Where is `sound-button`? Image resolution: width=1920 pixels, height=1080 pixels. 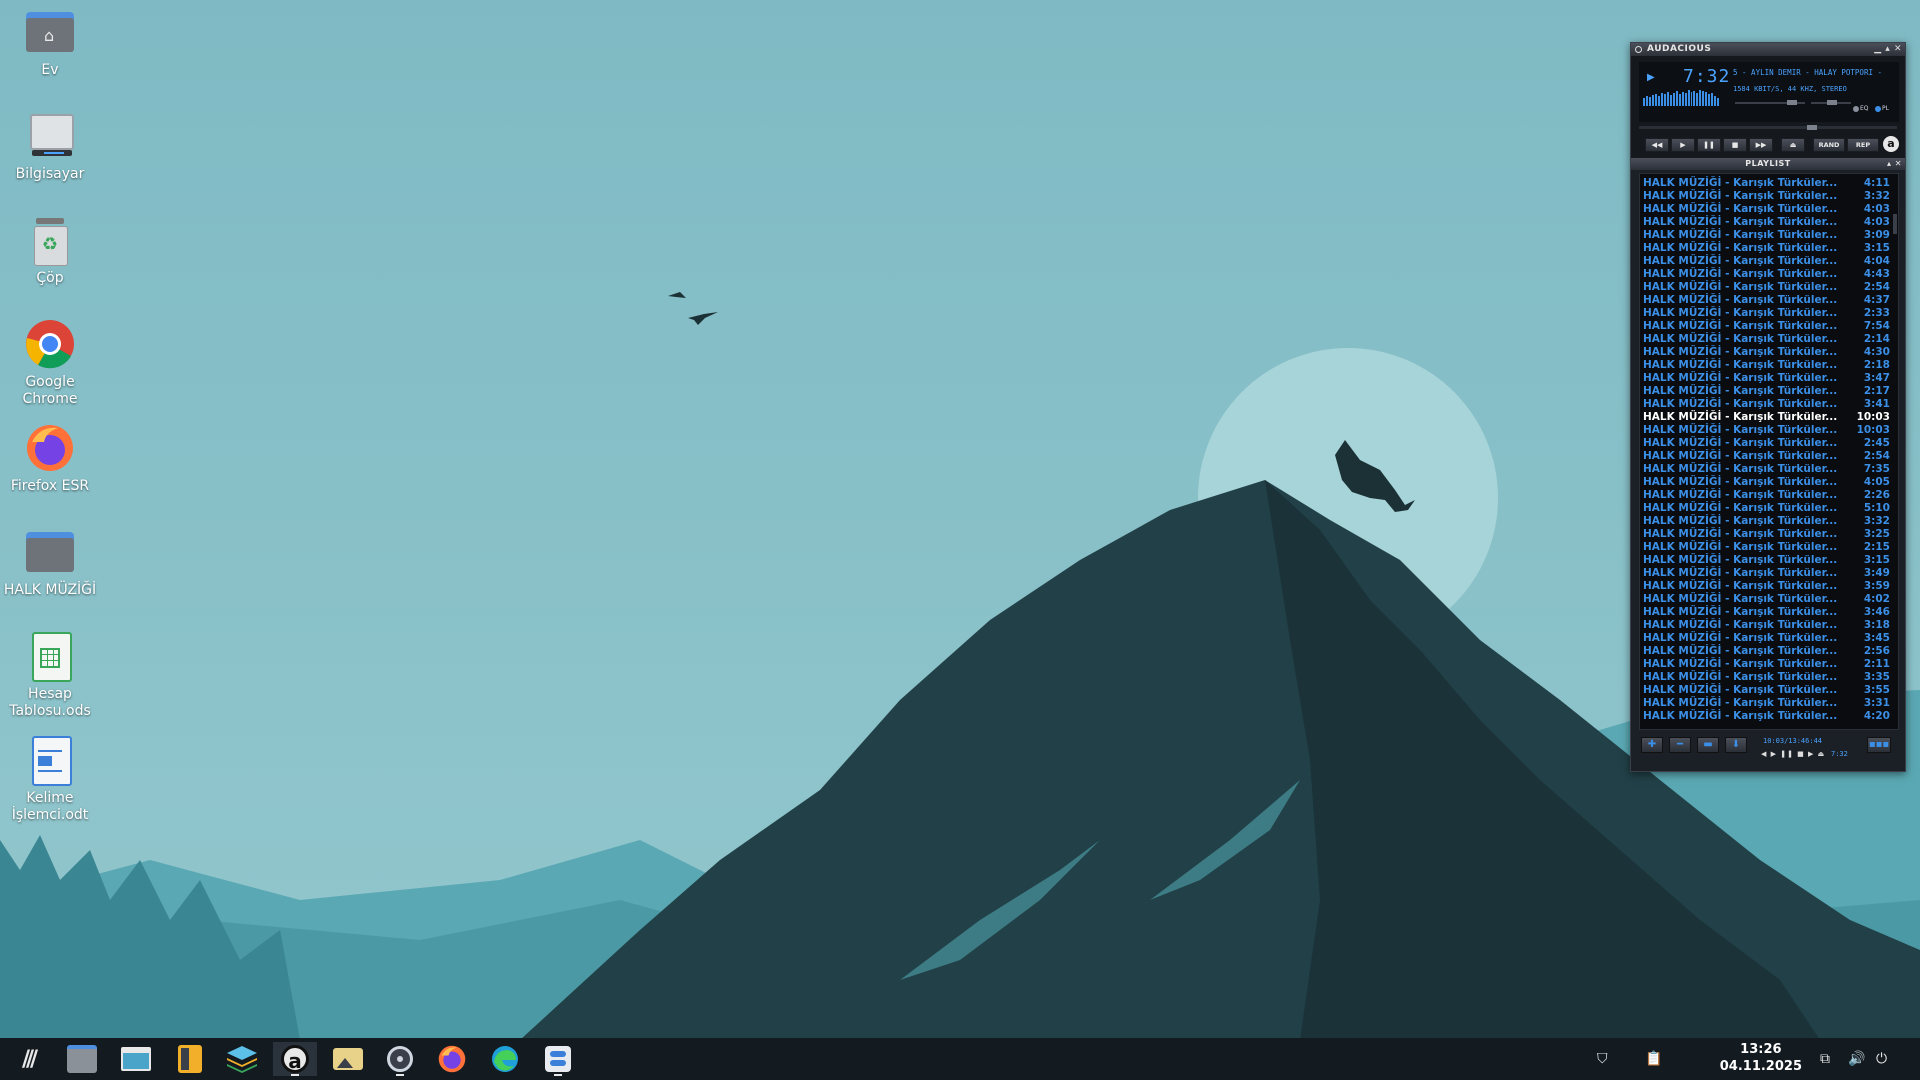 sound-button is located at coordinates (400, 1059).